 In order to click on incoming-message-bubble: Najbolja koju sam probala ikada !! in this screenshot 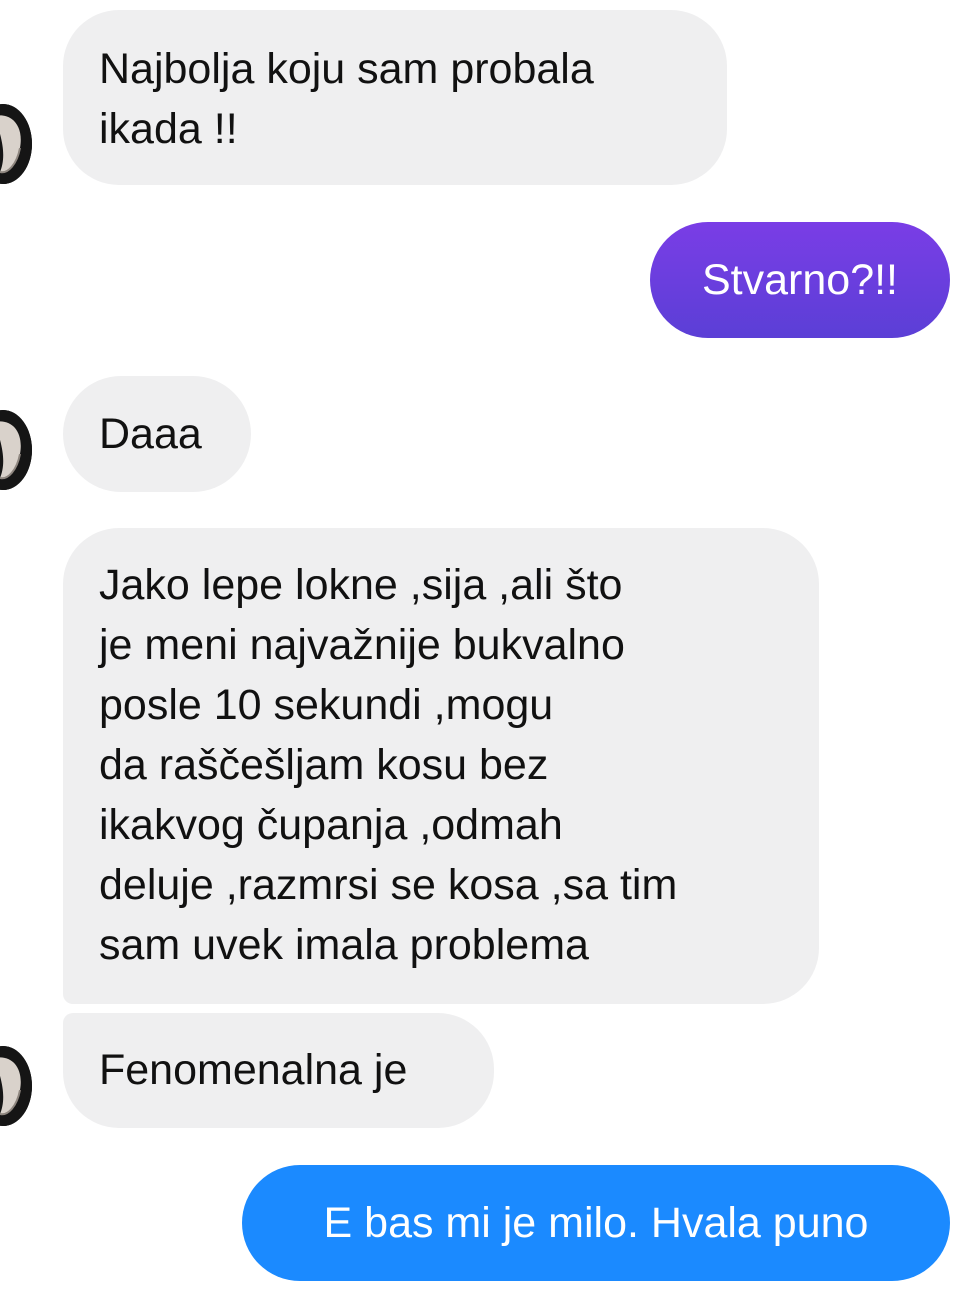, I will do `click(395, 97)`.